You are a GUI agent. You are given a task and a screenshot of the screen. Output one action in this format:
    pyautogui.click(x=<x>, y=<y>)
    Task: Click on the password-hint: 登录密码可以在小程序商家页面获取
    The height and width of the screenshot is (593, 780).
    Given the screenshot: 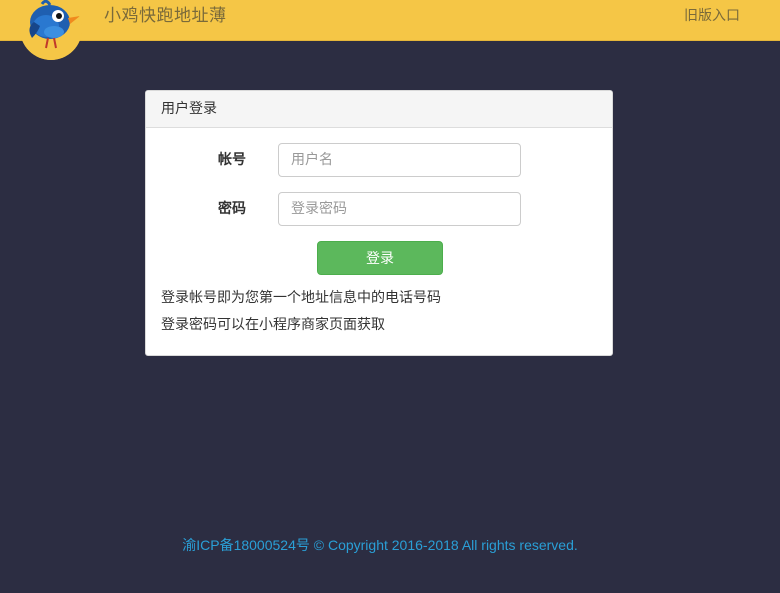 What is the action you would take?
    pyautogui.click(x=273, y=325)
    